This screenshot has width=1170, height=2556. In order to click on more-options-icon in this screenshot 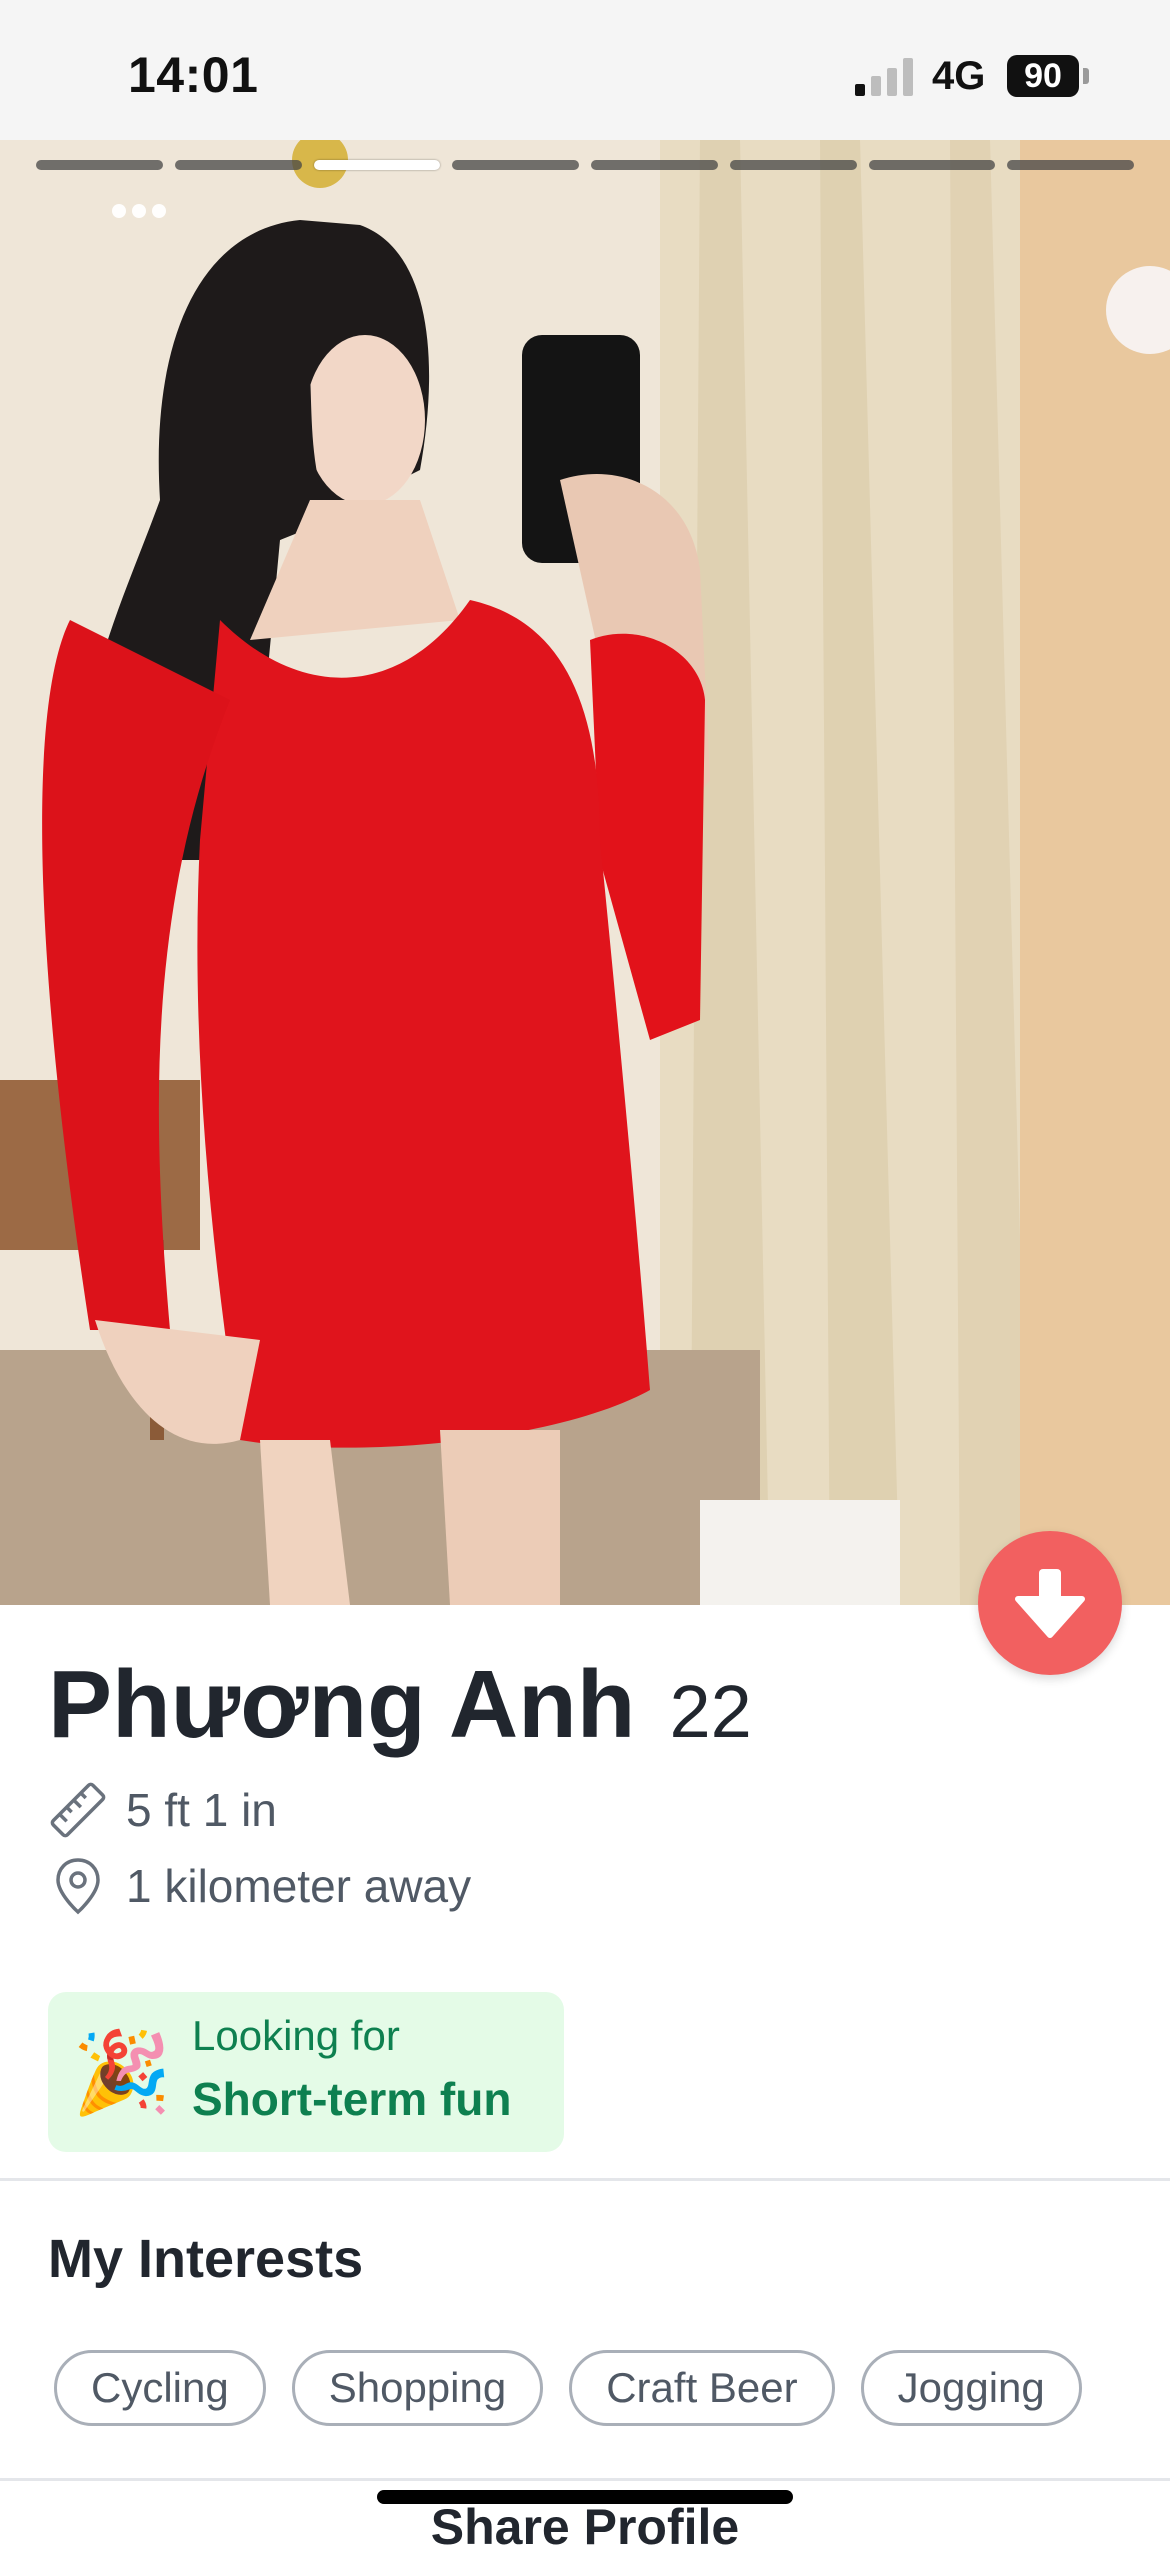, I will do `click(139, 212)`.